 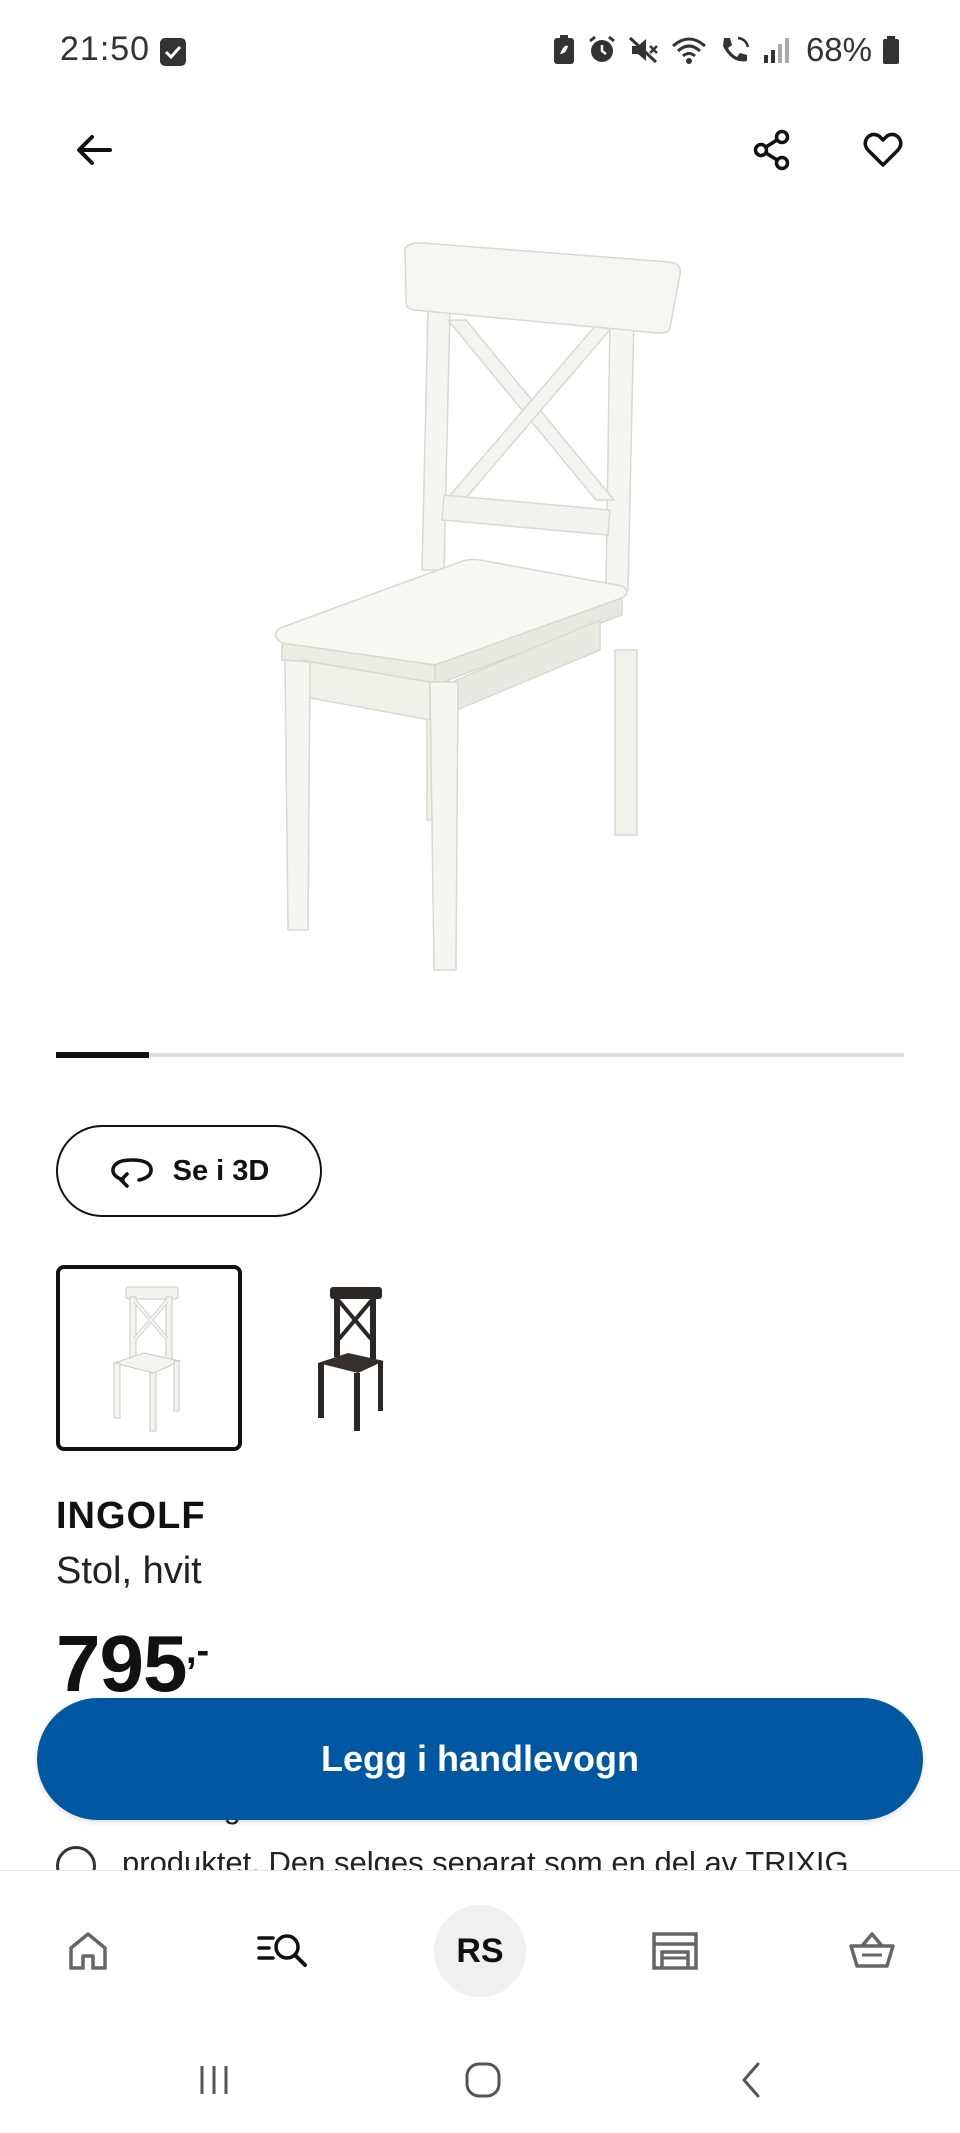 What do you see at coordinates (221, 1170) in the screenshot?
I see `view-in-3d-label: Se i 3D` at bounding box center [221, 1170].